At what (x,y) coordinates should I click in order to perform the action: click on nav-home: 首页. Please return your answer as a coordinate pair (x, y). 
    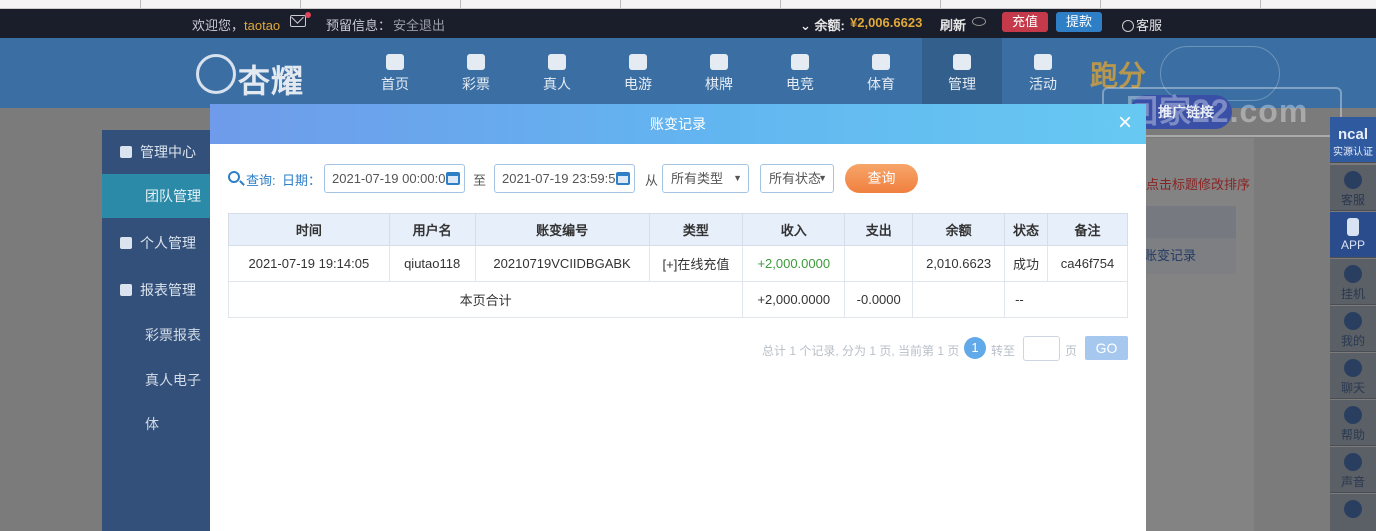
    Looking at the image, I should click on (395, 71).